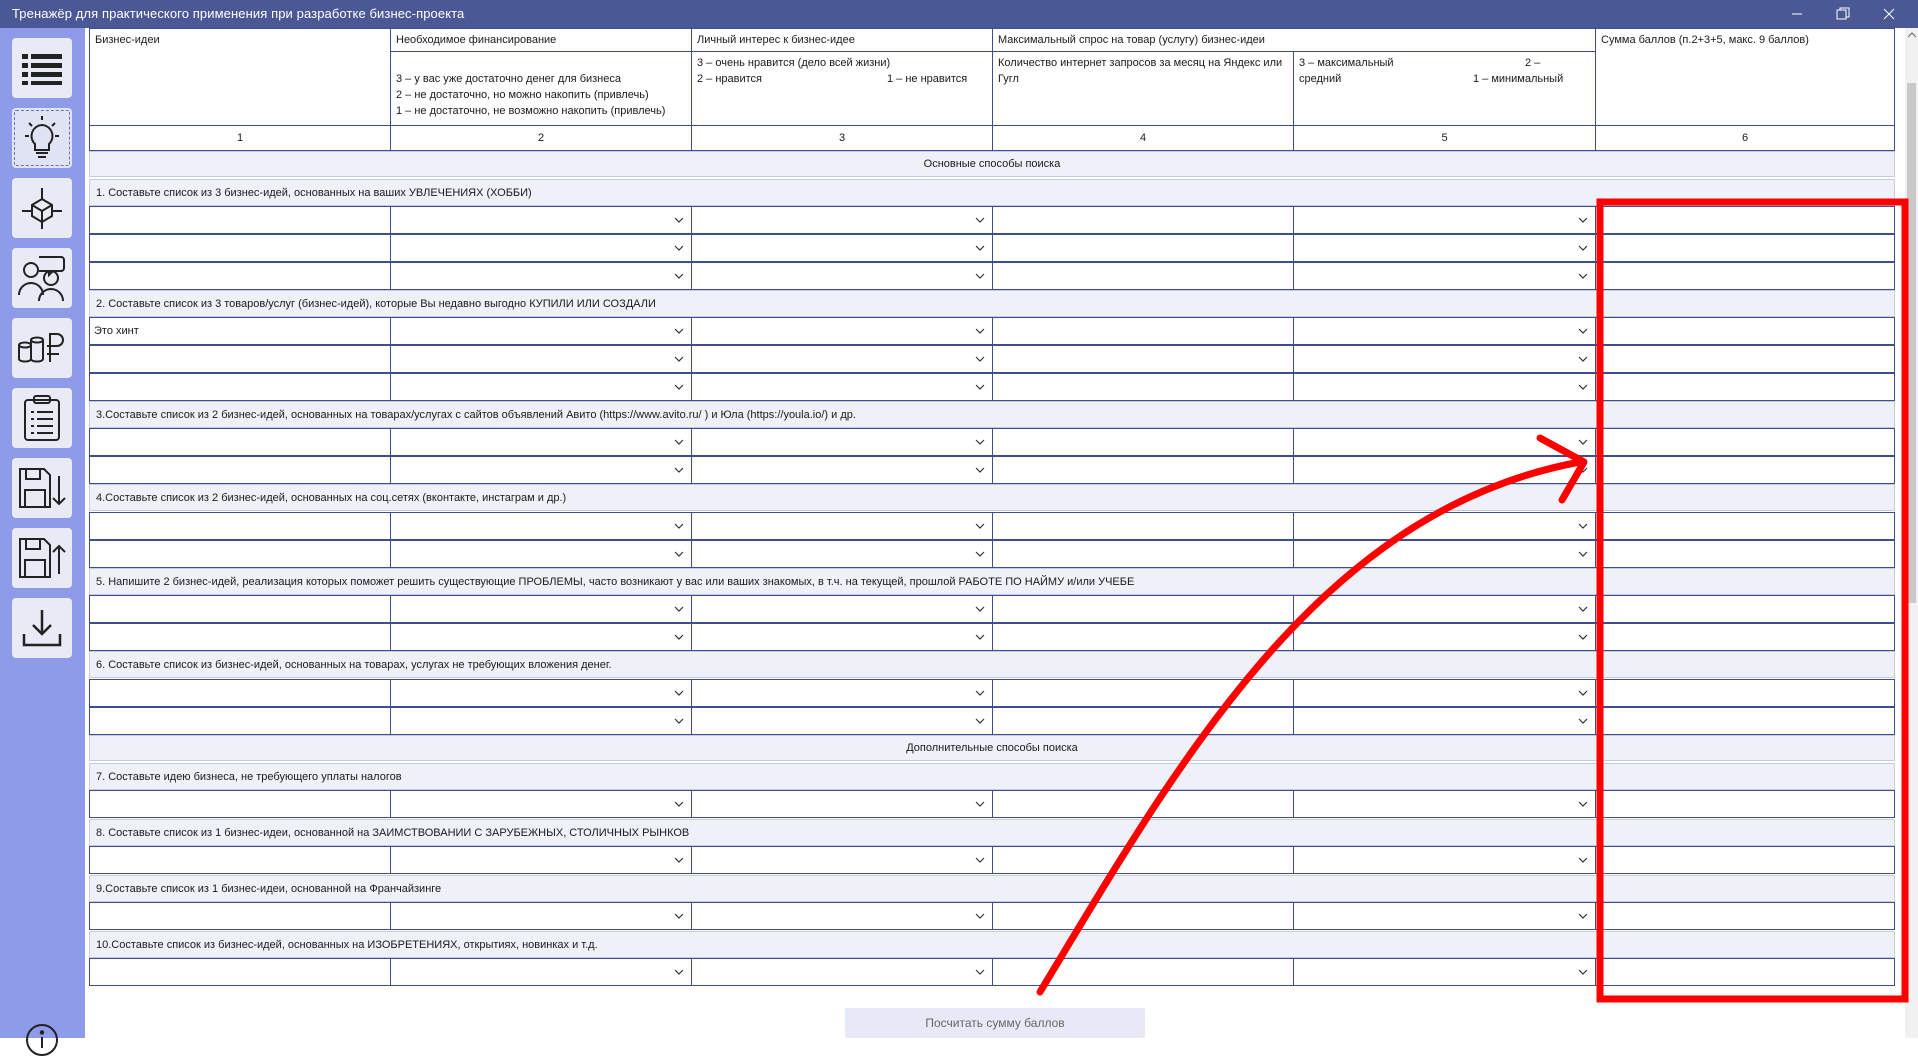 The height and width of the screenshot is (1057, 1918). Describe the element at coordinates (1911, 343) in the screenshot. I see `scrollbar-thumb` at that location.